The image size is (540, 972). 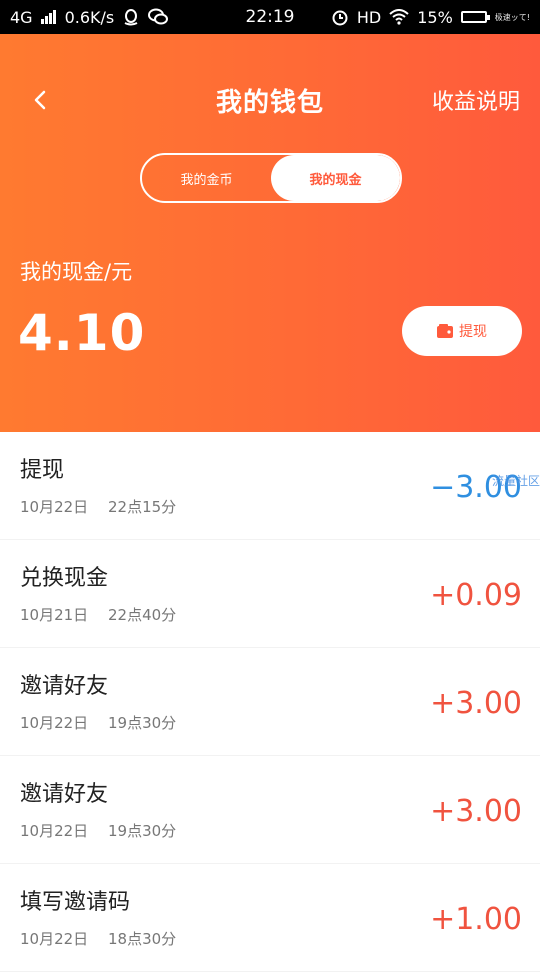 I want to click on battery-note: 极速ッて!, so click(x=512, y=17).